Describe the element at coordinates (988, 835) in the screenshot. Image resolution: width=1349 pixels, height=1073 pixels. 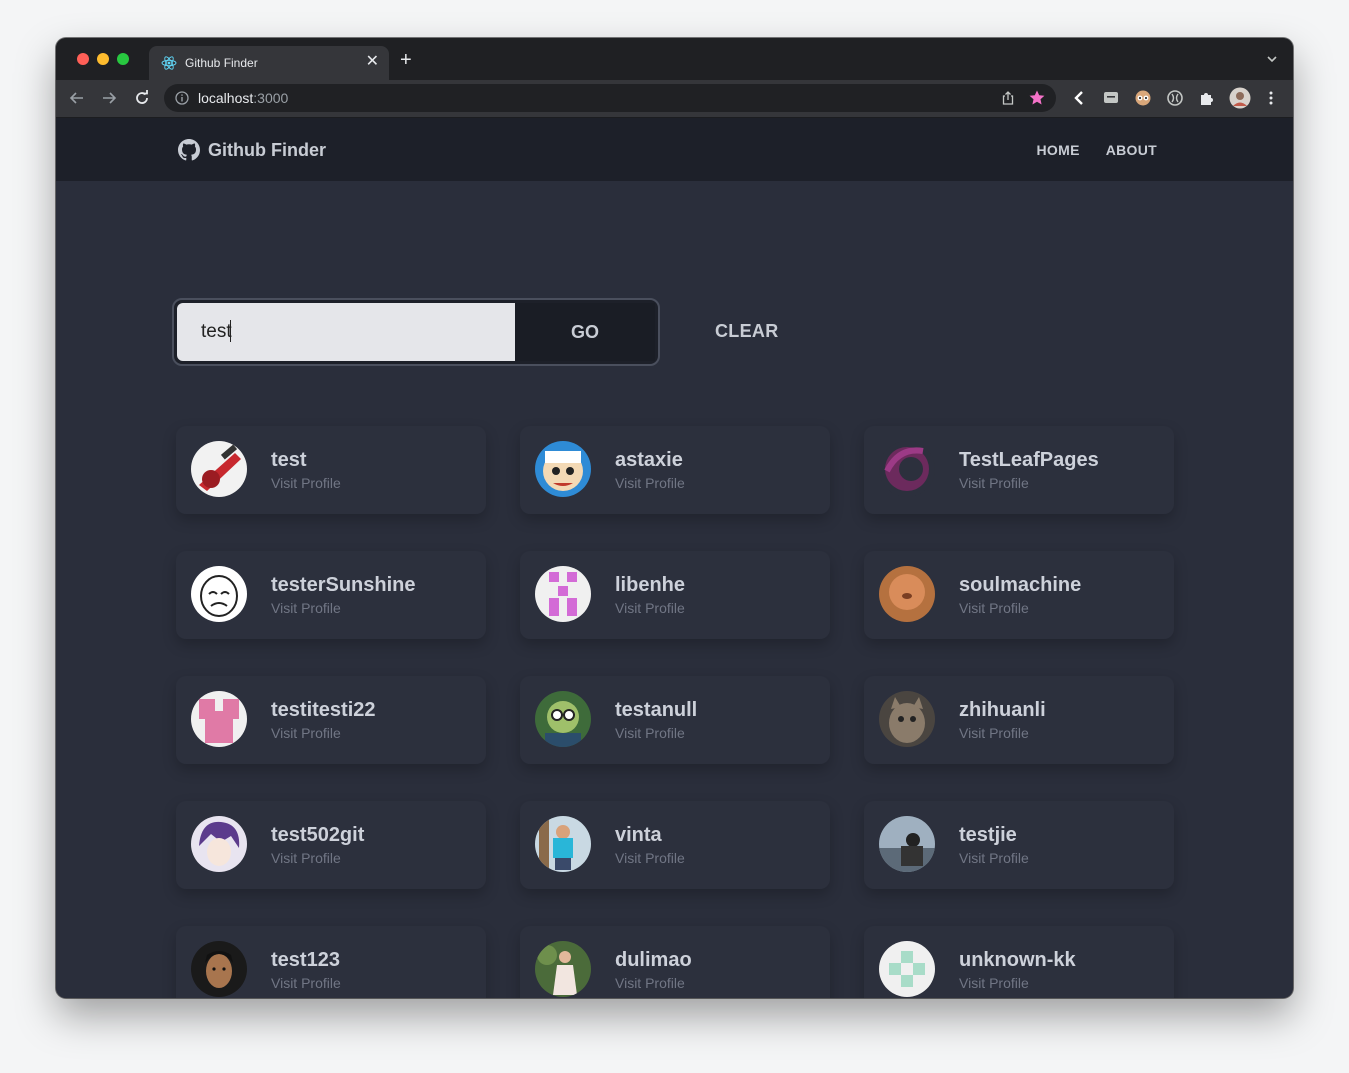
I see `user-login: testjie` at that location.